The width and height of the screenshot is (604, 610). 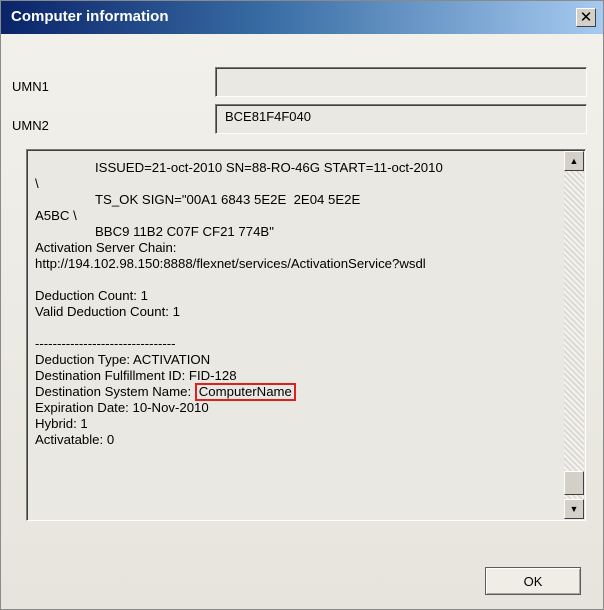 What do you see at coordinates (401, 119) in the screenshot?
I see `umn2-field: BCE81F4F040` at bounding box center [401, 119].